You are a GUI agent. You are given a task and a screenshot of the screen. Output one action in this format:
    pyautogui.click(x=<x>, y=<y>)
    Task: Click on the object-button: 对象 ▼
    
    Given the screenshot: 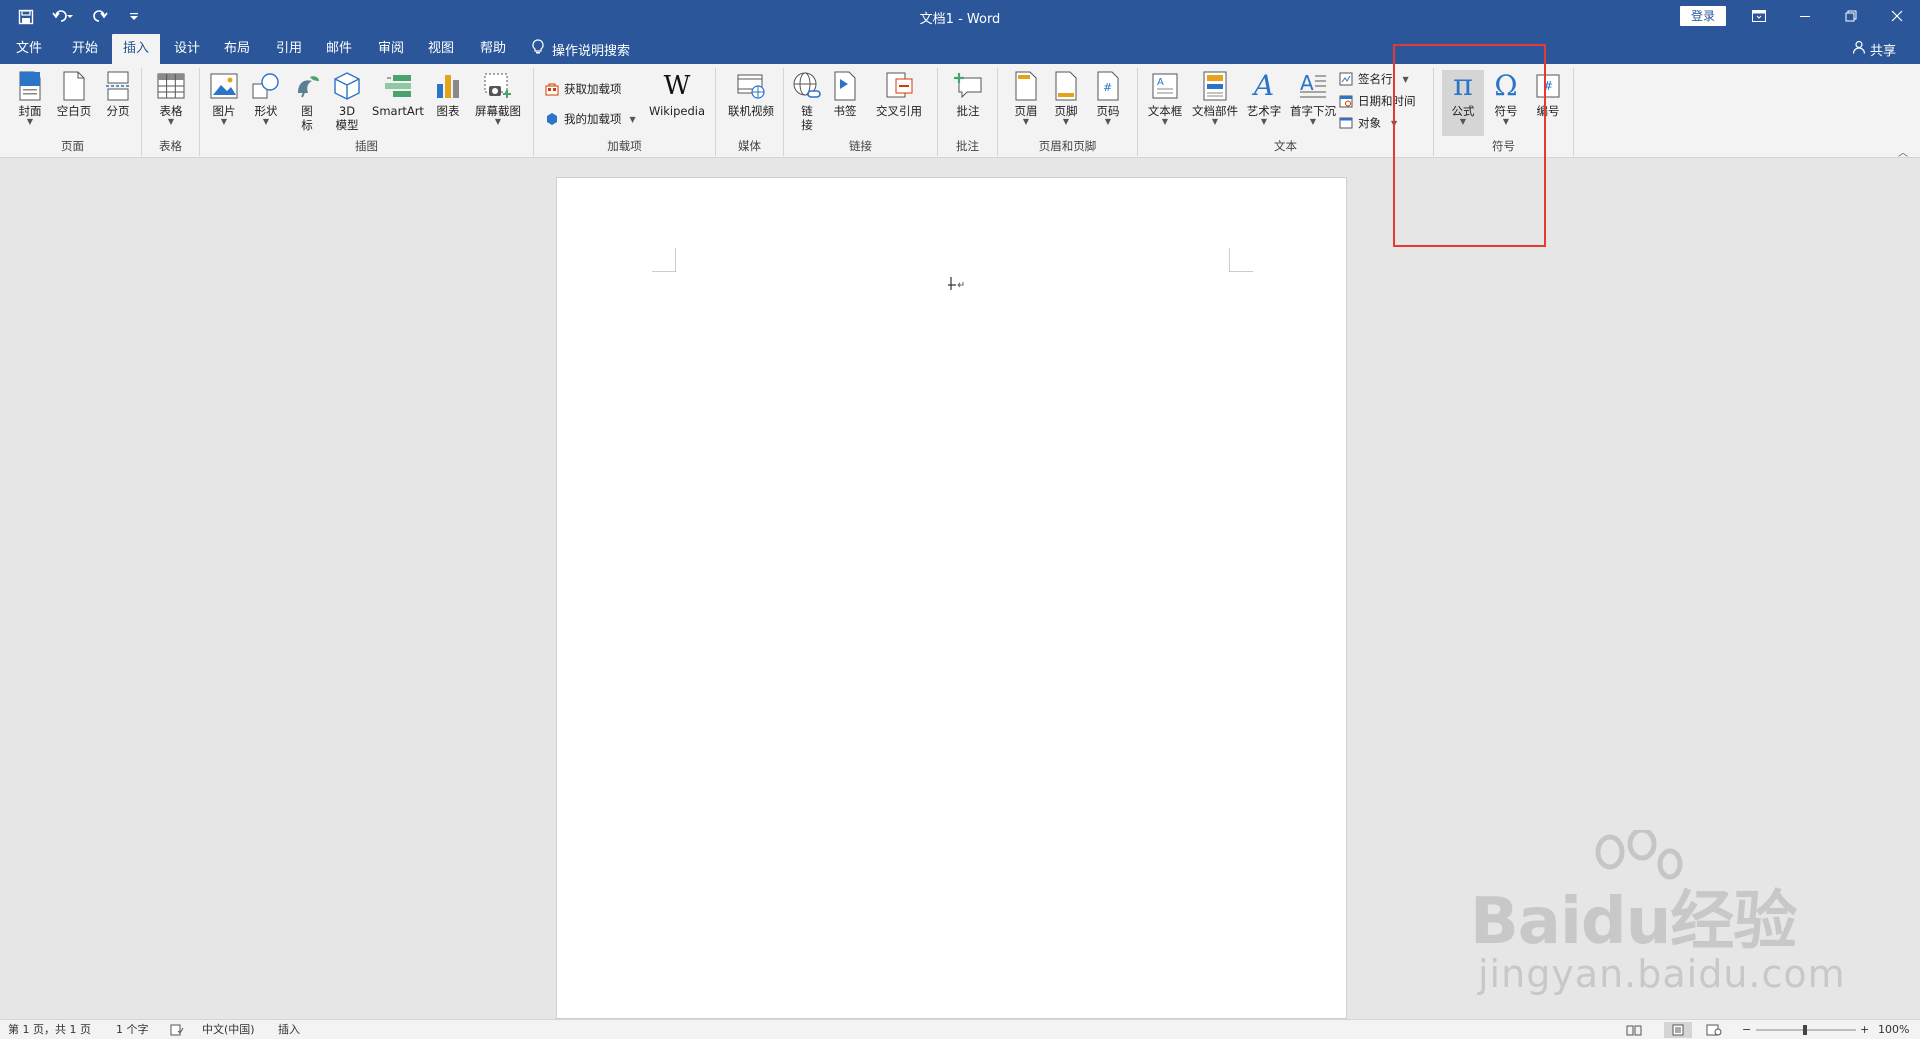 What is the action you would take?
    pyautogui.click(x=1367, y=123)
    